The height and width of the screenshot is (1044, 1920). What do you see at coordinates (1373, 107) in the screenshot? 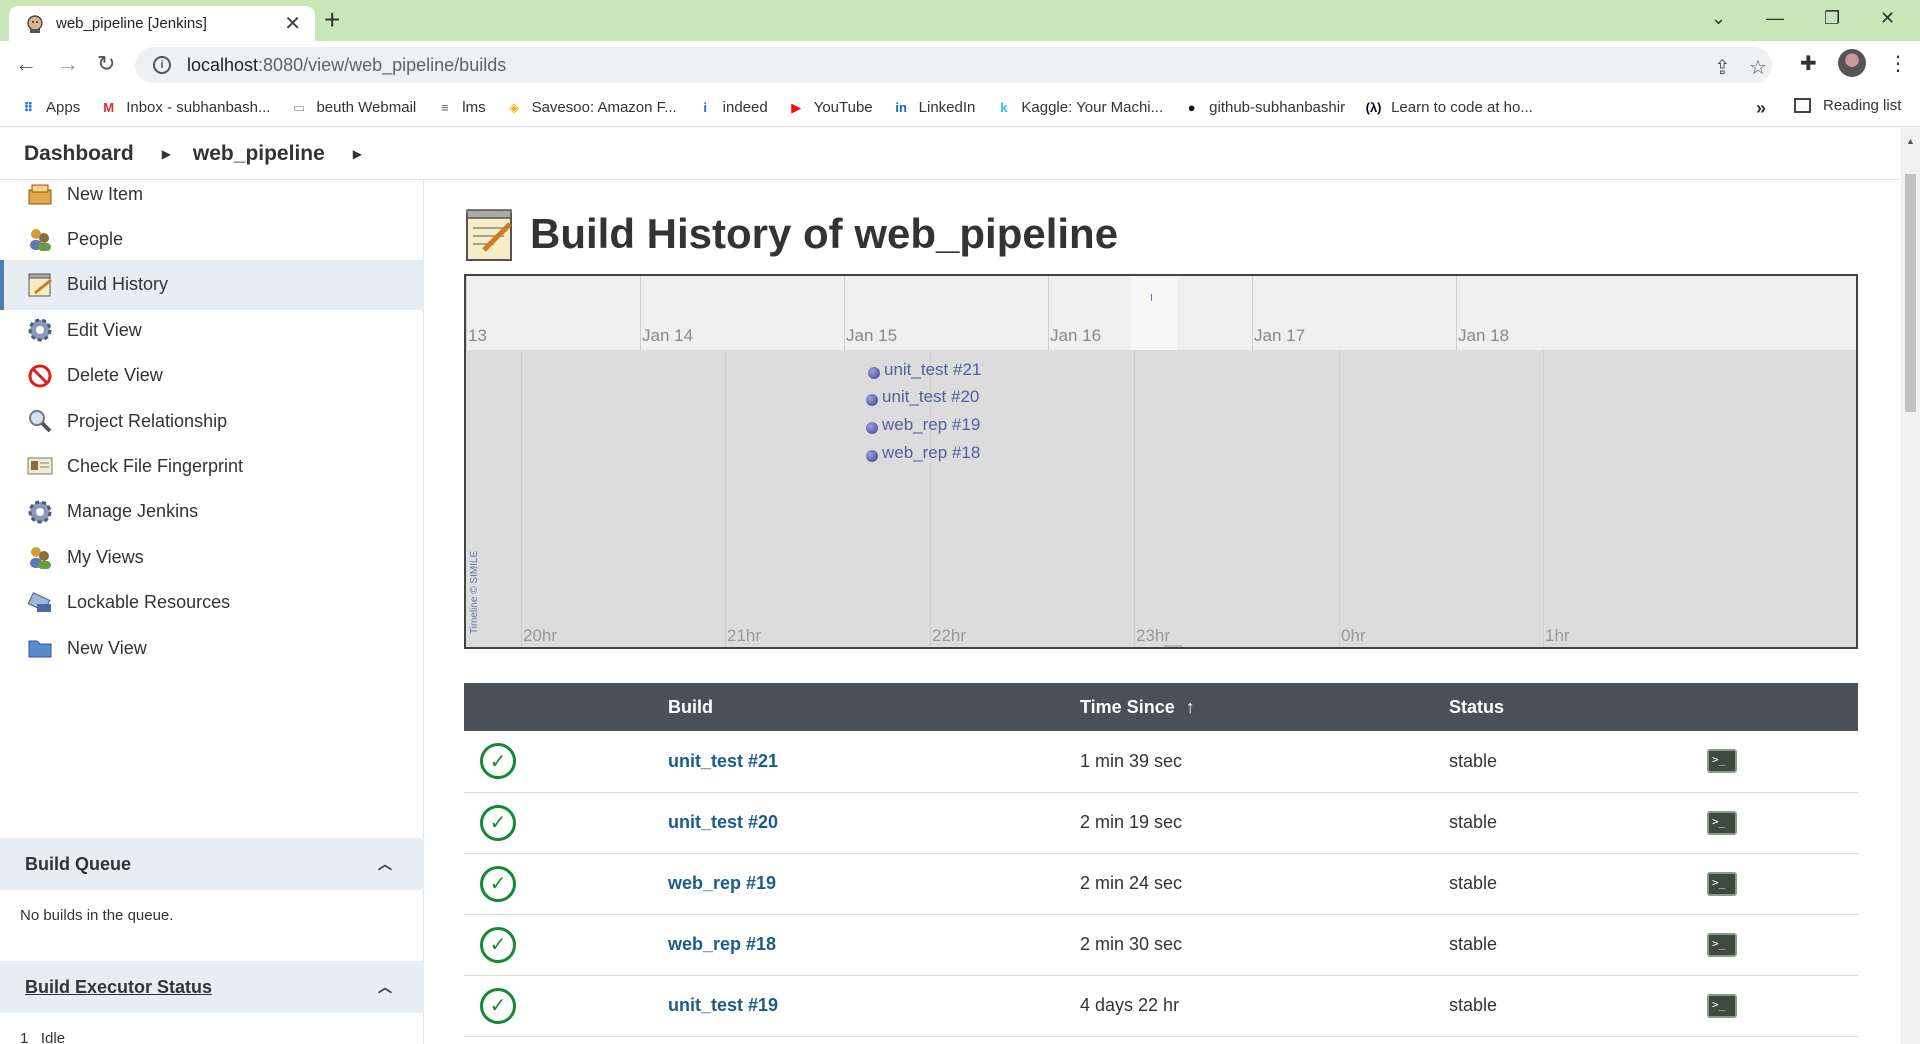
I see `freecodecamp-icon: (λ)` at bounding box center [1373, 107].